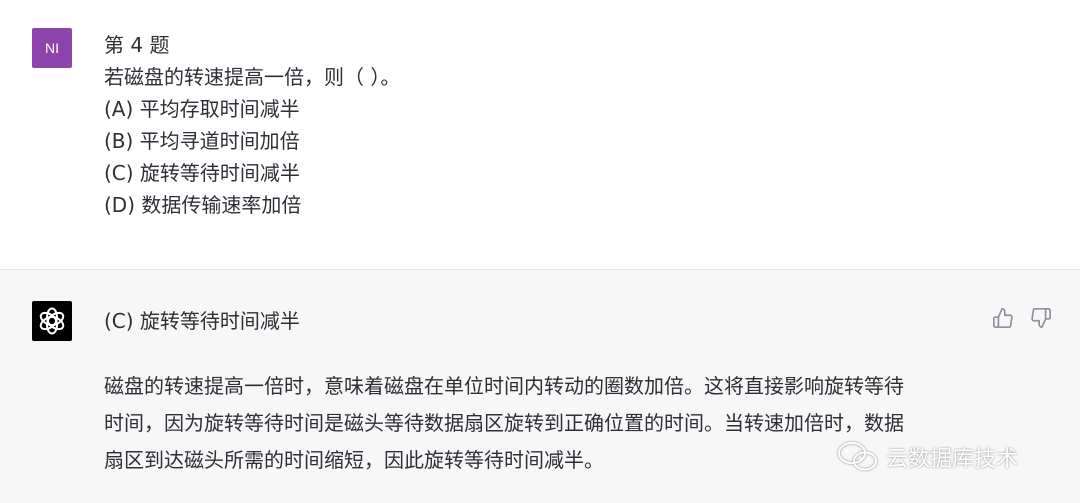 This screenshot has height=503, width=1080. I want to click on thumbs-down-icon, so click(1041, 318).